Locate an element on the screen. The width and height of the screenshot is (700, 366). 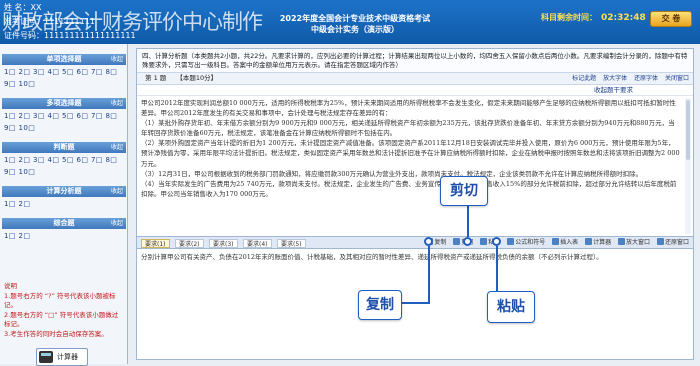
section-true-false: 判断题 收起 is located at coordinates (64, 147).